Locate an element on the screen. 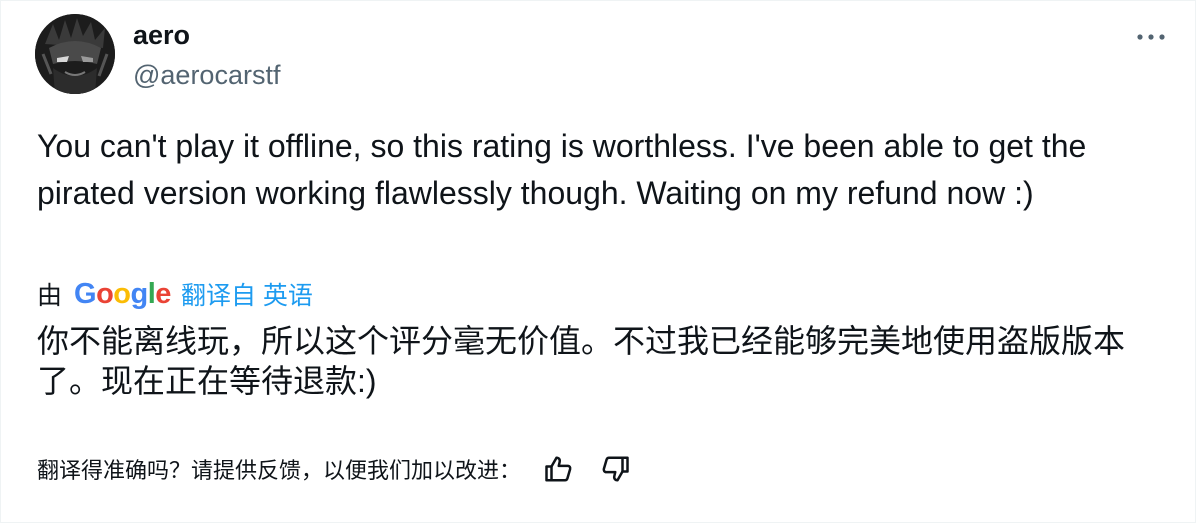 This screenshot has width=1196, height=523. author-display-name: aero is located at coordinates (161, 35).